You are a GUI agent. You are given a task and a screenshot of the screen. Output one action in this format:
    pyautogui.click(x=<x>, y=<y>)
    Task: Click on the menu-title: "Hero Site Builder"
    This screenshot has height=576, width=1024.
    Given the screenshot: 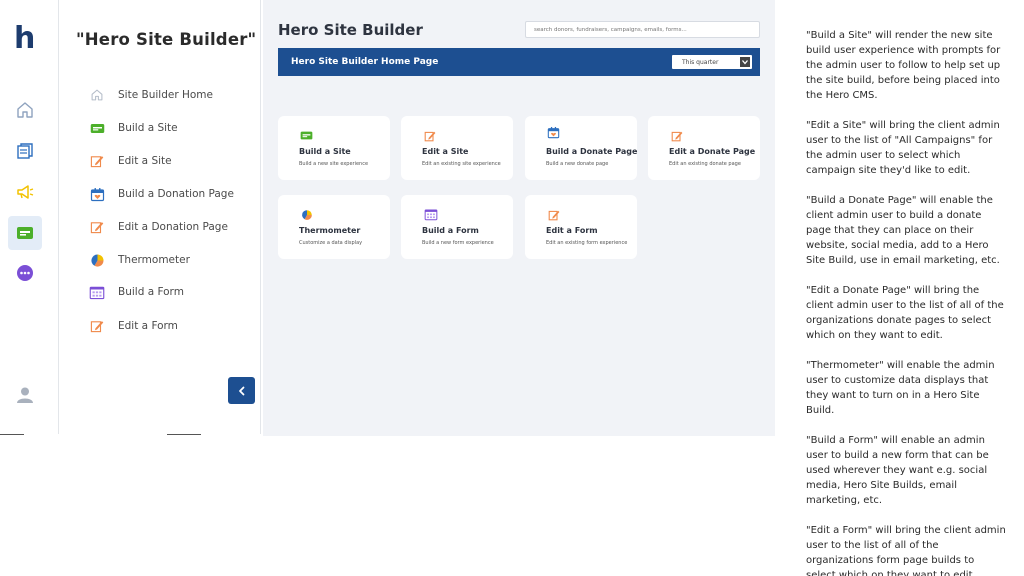 What is the action you would take?
    pyautogui.click(x=166, y=39)
    